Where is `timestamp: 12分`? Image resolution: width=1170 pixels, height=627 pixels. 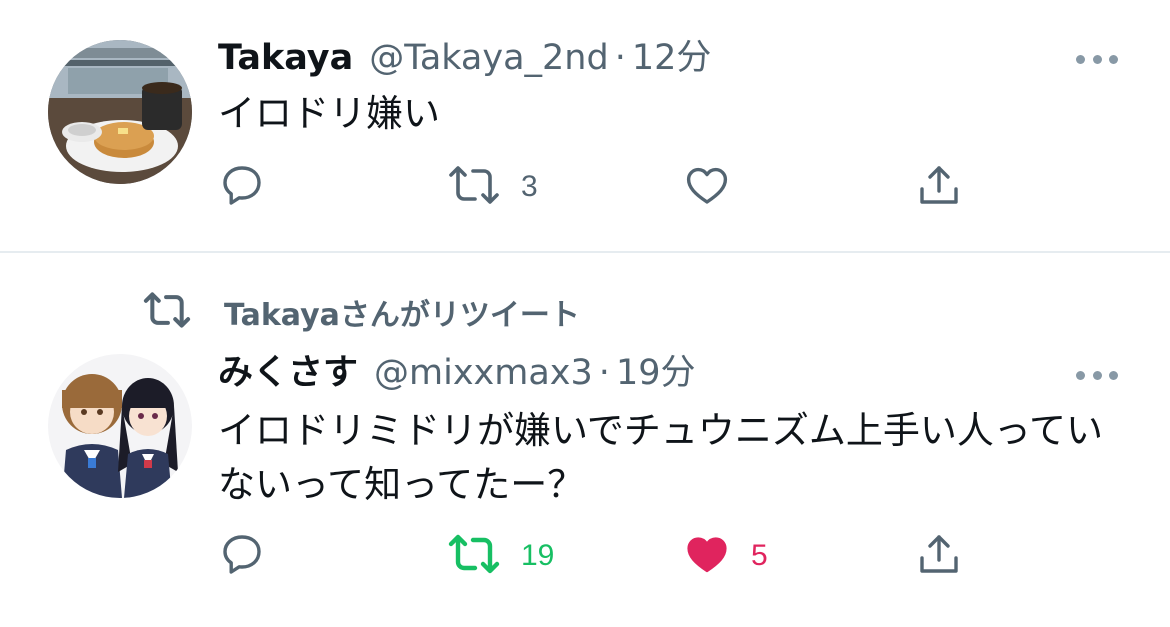 timestamp: 12分 is located at coordinates (672, 58).